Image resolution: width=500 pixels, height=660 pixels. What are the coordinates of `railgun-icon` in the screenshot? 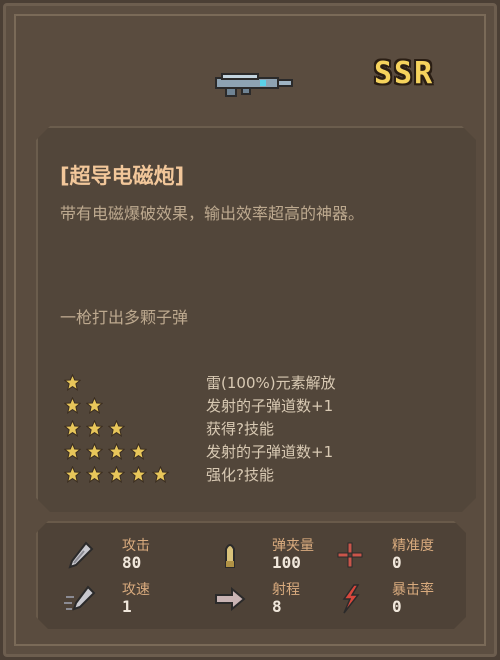 It's located at (254, 85).